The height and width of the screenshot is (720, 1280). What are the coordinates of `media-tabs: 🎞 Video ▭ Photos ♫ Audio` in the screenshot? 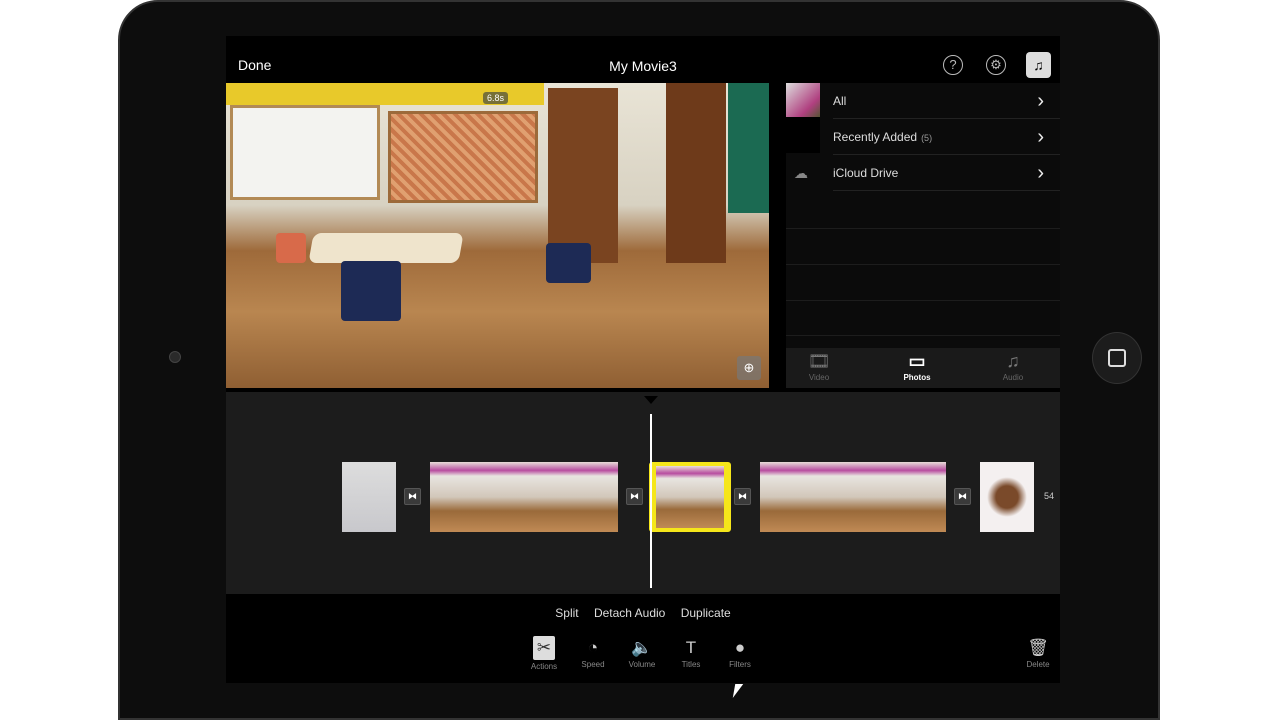 It's located at (923, 368).